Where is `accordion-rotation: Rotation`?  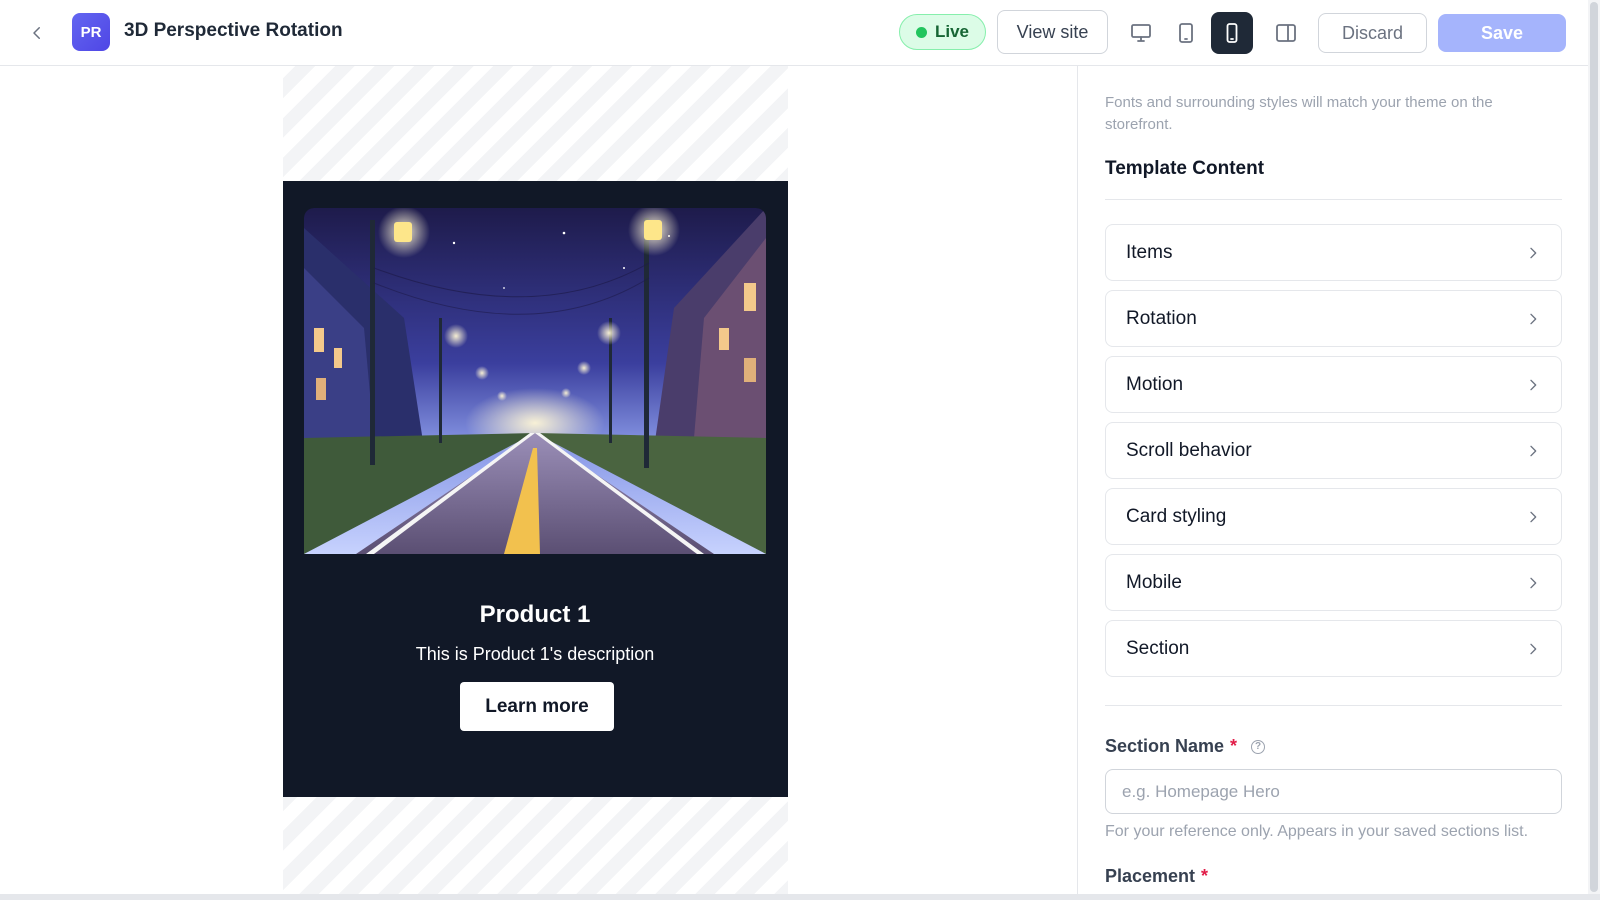 accordion-rotation: Rotation is located at coordinates (1333, 318).